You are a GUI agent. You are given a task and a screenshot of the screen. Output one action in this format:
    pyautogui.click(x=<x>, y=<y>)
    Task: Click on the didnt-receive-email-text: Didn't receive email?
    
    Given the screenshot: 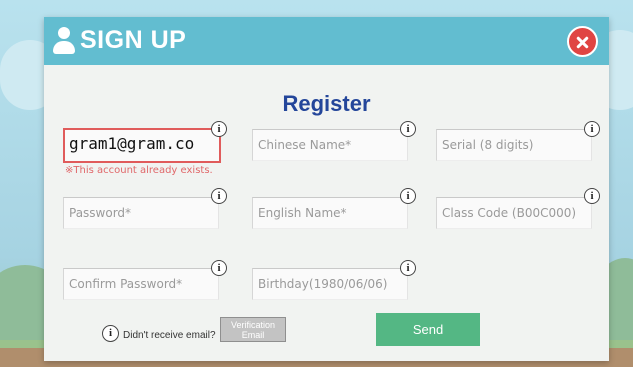 What is the action you would take?
    pyautogui.click(x=169, y=335)
    